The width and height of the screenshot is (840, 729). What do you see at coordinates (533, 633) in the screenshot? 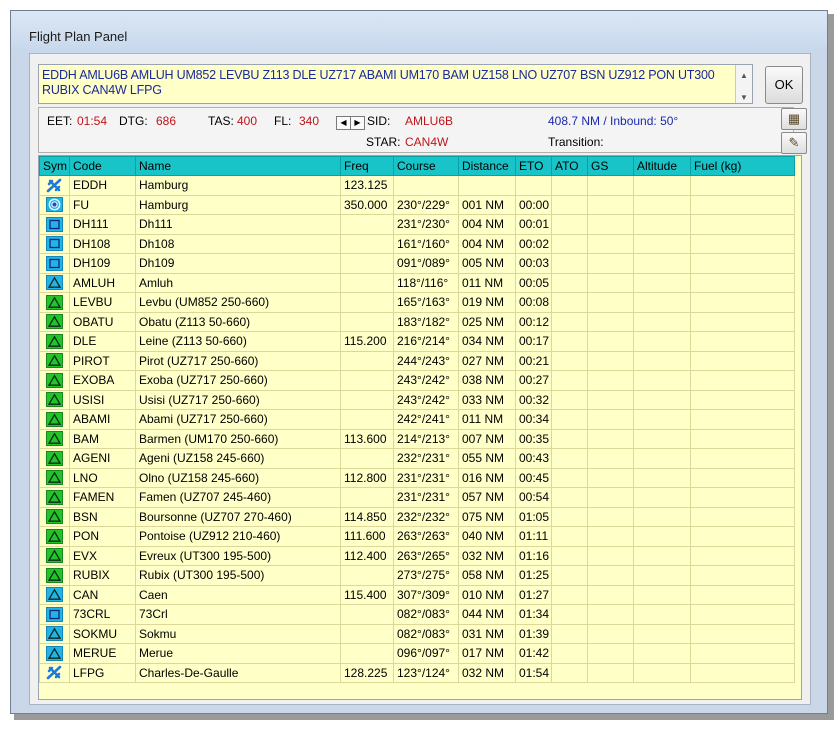
I see `eto-cell: 01:39` at bounding box center [533, 633].